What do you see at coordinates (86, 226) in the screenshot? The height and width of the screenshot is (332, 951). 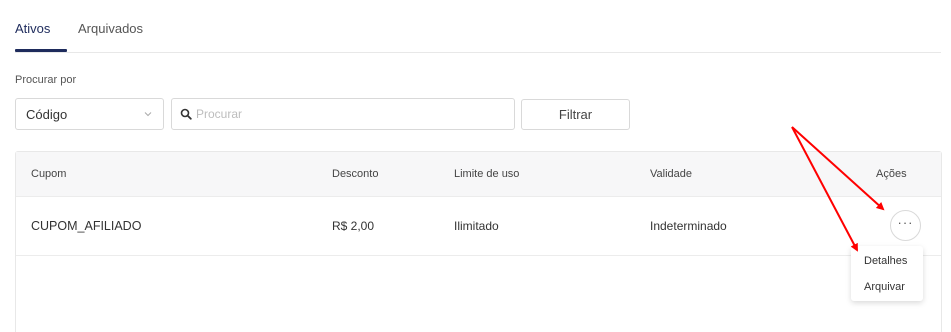 I see `cell-cupom: CUPOM_AFILIADO` at bounding box center [86, 226].